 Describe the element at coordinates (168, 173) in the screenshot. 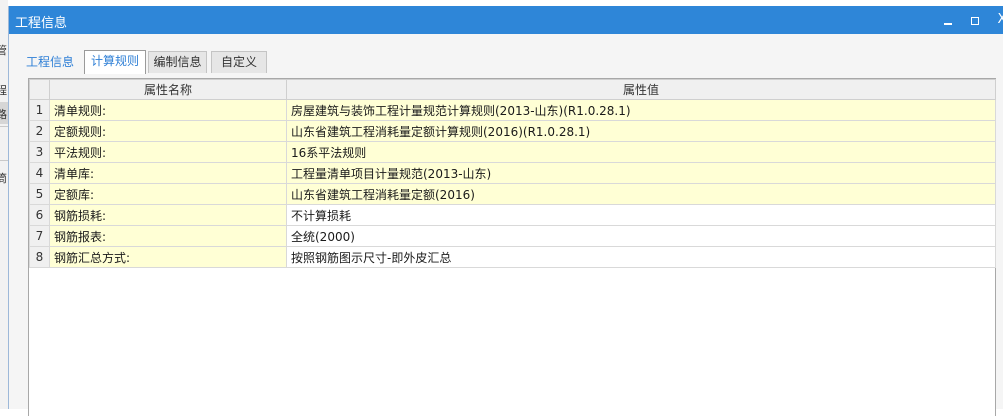

I see `property-name: 清单库:` at that location.